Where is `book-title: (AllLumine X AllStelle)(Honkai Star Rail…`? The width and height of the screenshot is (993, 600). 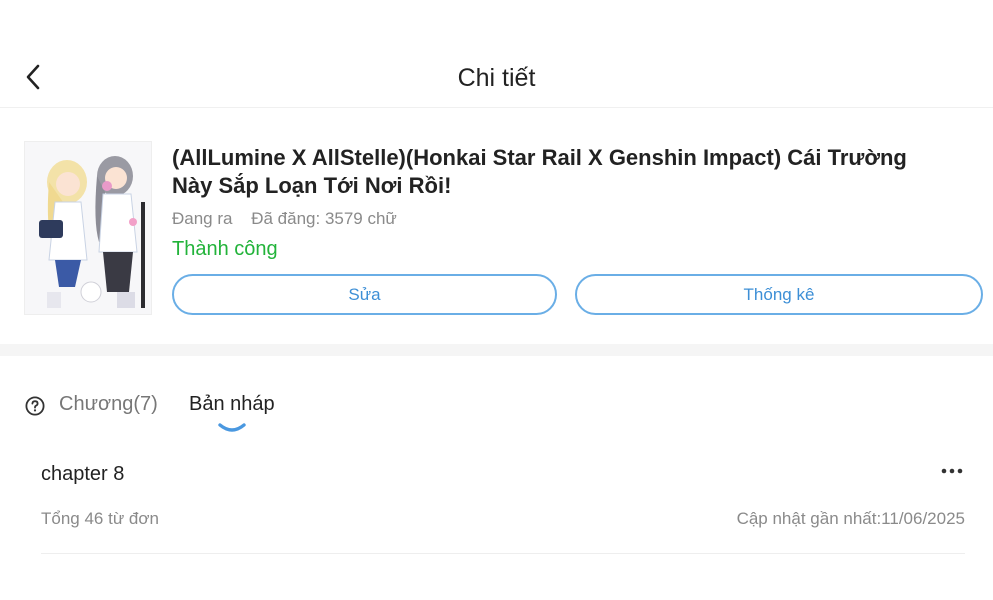 book-title: (AllLumine X AllStelle)(Honkai Star Rail… is located at coordinates (539, 171).